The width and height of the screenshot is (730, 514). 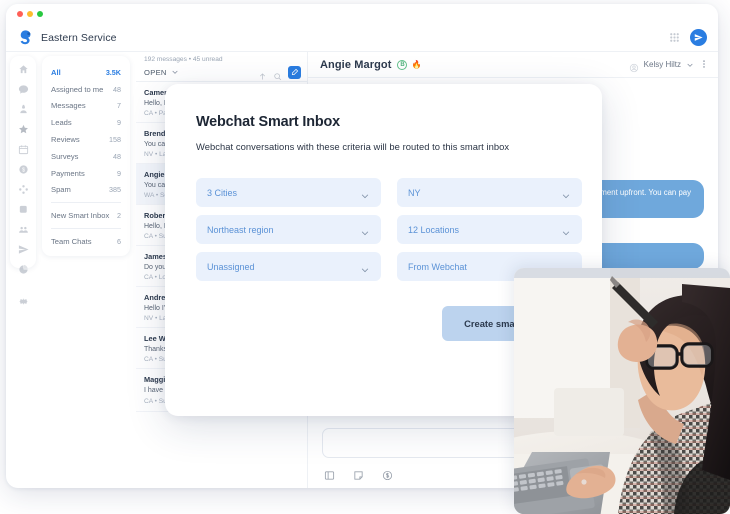 What do you see at coordinates (288, 229) in the screenshot?
I see `select-region: Northeast region` at bounding box center [288, 229].